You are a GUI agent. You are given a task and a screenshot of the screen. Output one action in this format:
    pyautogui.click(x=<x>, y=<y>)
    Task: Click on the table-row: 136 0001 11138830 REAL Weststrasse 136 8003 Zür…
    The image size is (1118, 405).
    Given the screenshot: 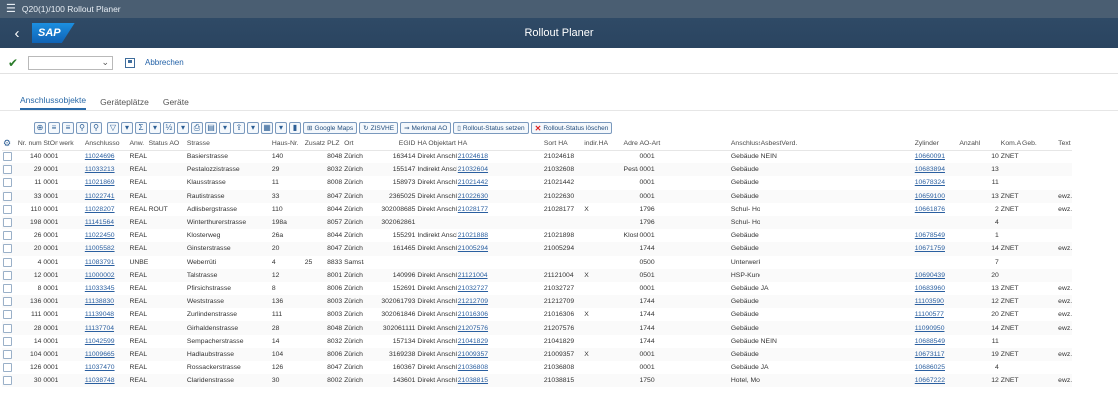 What is the action you would take?
    pyautogui.click(x=560, y=302)
    